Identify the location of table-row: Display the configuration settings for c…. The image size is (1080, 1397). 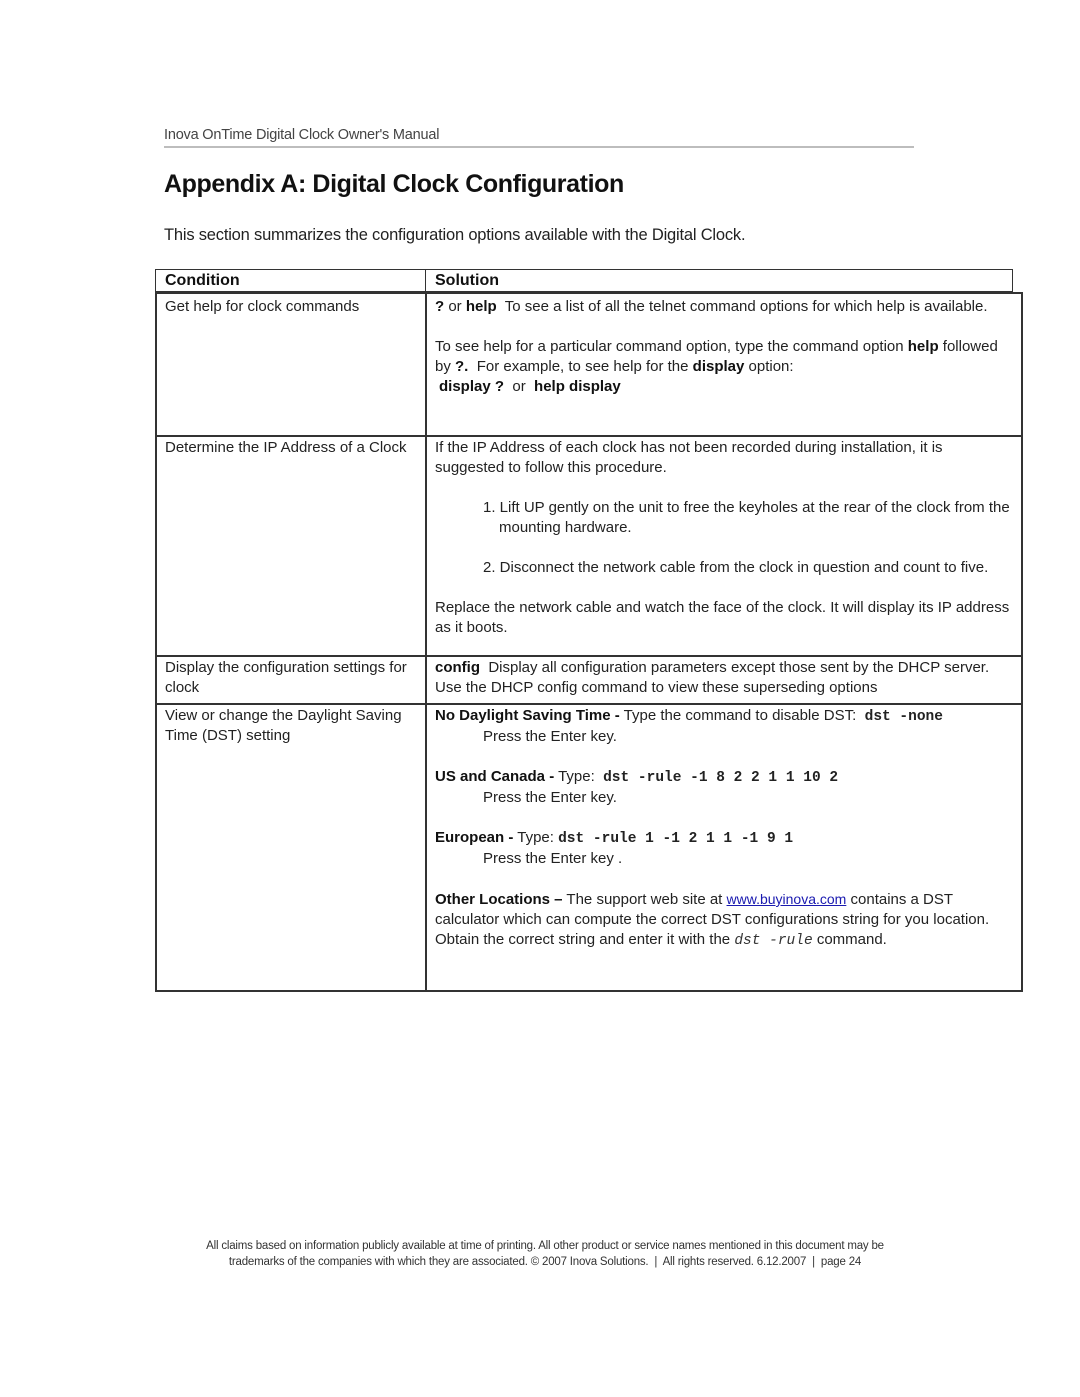
(589, 680).